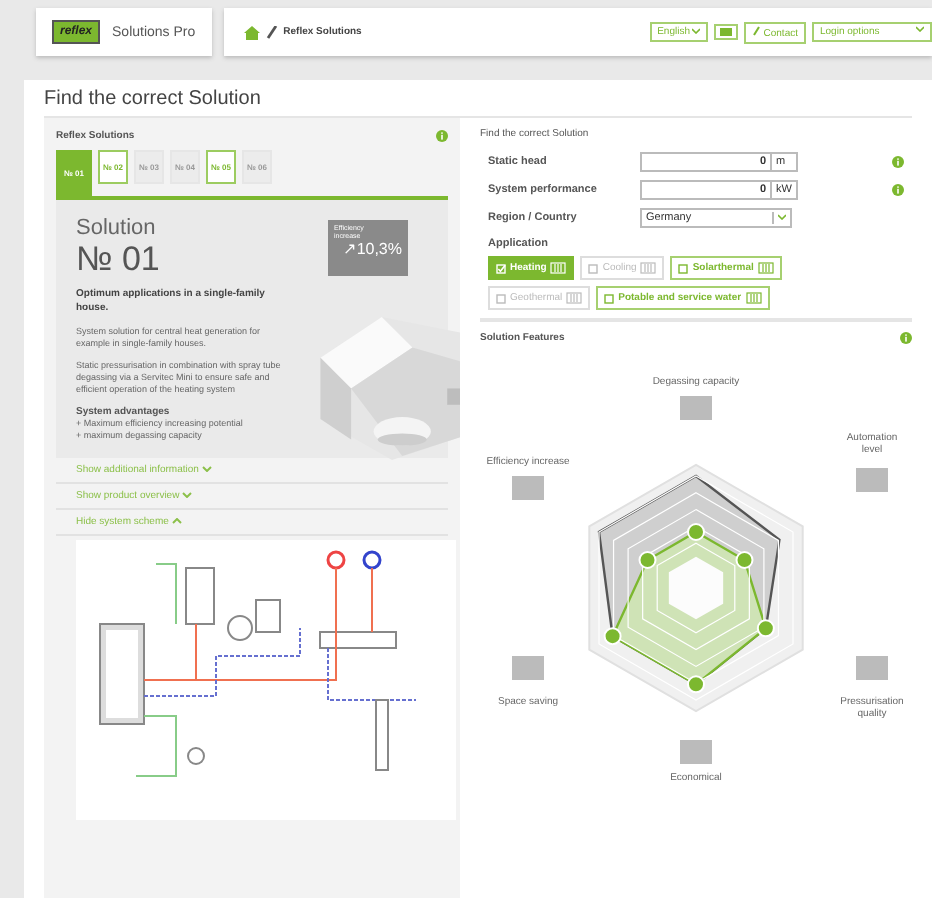  What do you see at coordinates (371, 249) in the screenshot?
I see `badge-value: ↗10,3%` at bounding box center [371, 249].